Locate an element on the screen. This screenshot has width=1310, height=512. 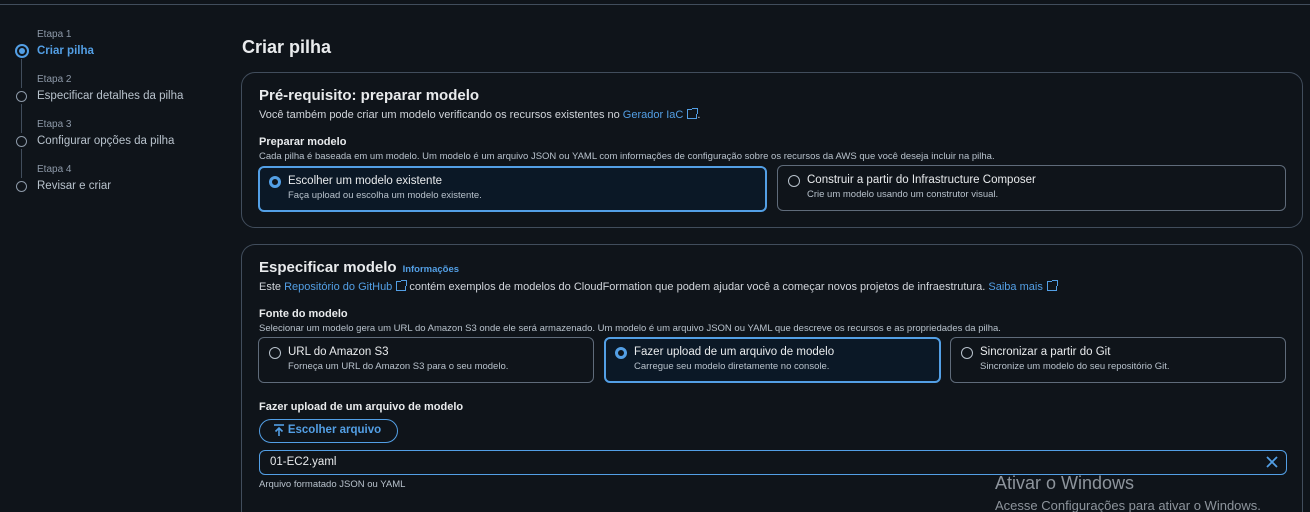
page-title: Criar pilha is located at coordinates (287, 47).